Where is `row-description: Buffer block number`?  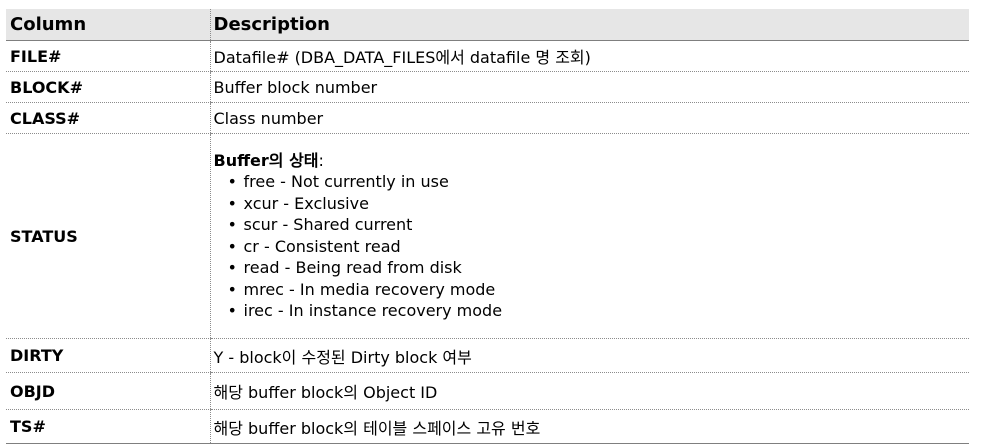 row-description: Buffer block number is located at coordinates (589, 87).